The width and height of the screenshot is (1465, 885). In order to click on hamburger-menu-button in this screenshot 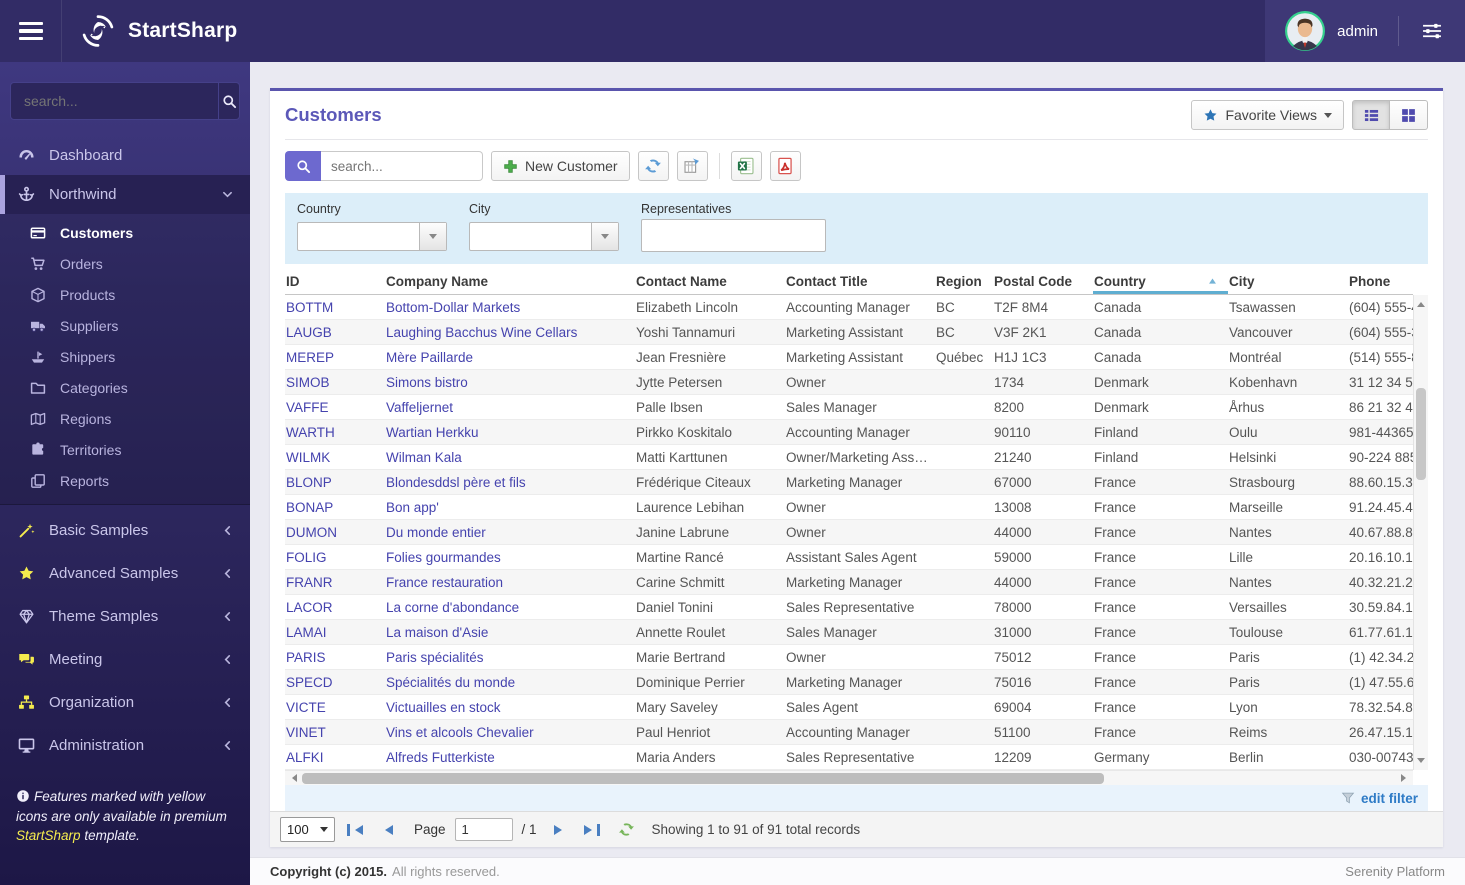, I will do `click(31, 31)`.